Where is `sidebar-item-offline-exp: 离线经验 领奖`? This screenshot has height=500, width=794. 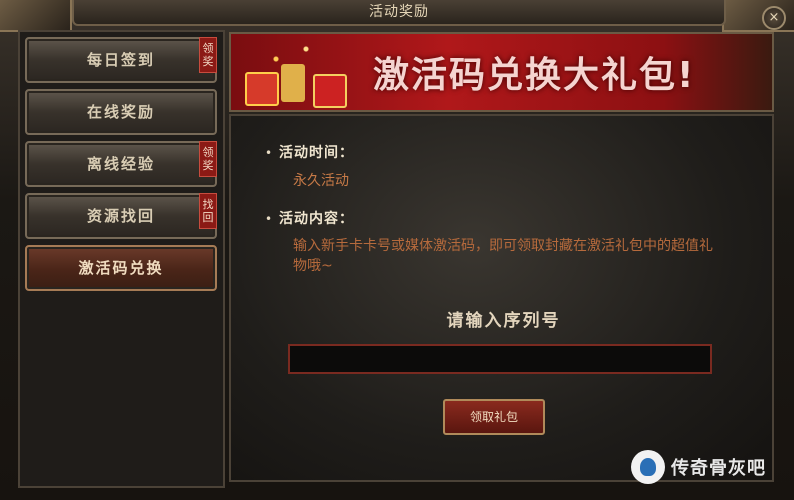 sidebar-item-offline-exp: 离线经验 领奖 is located at coordinates (121, 164).